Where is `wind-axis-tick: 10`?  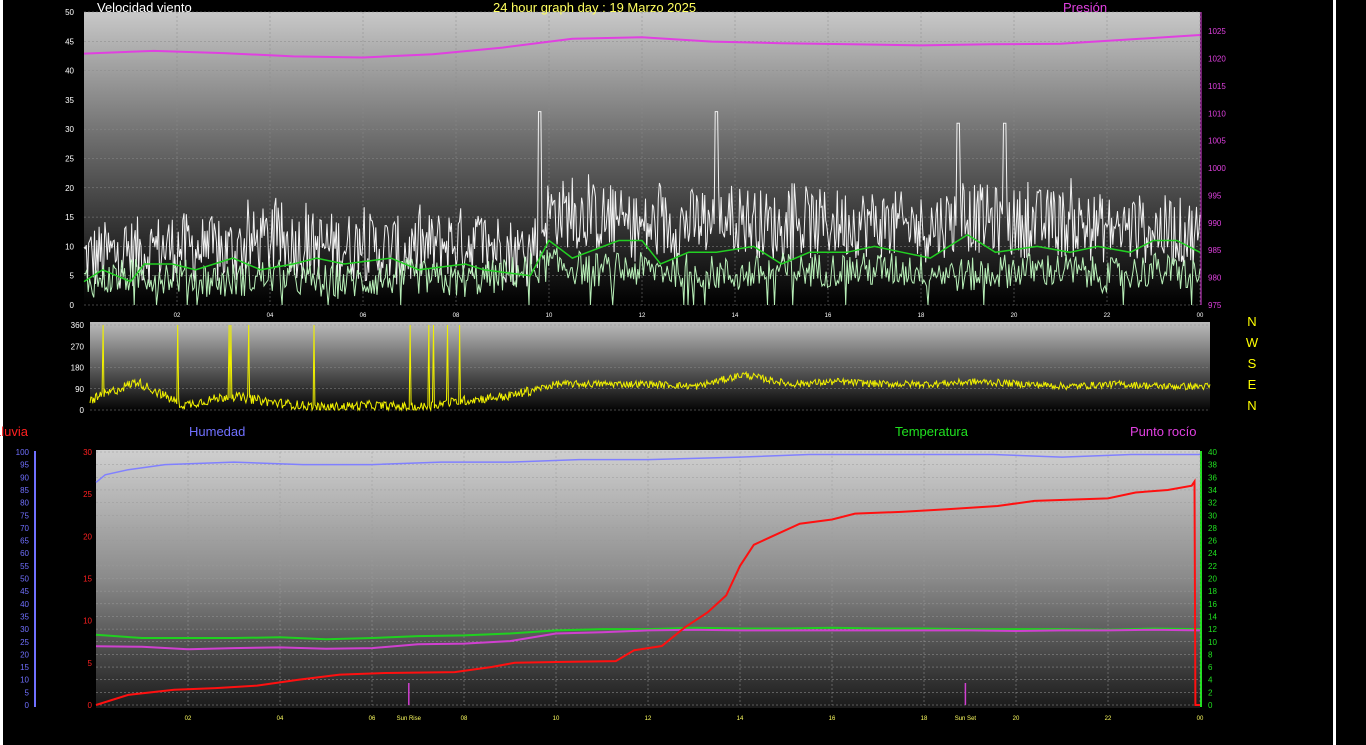
wind-axis-tick: 10 is located at coordinates (69, 246).